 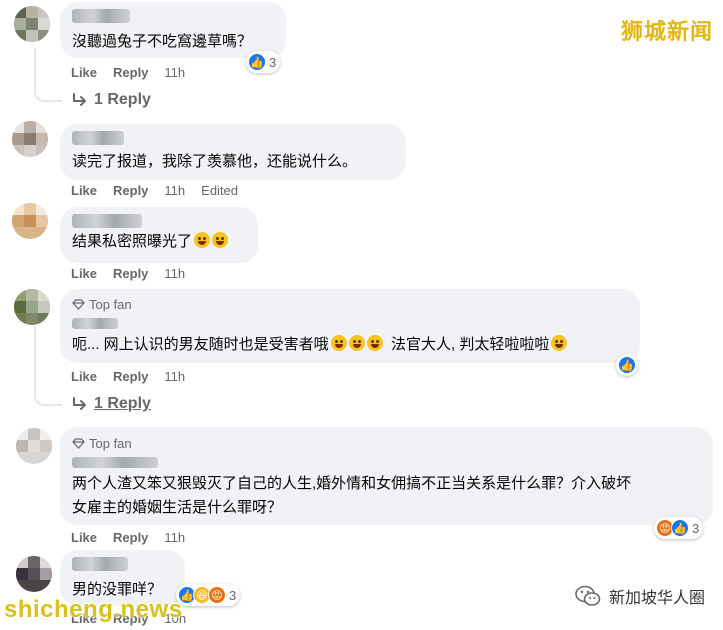 I want to click on comment-bubble: 沒聽過兔子不吃窩邊草嗎？, so click(x=173, y=30).